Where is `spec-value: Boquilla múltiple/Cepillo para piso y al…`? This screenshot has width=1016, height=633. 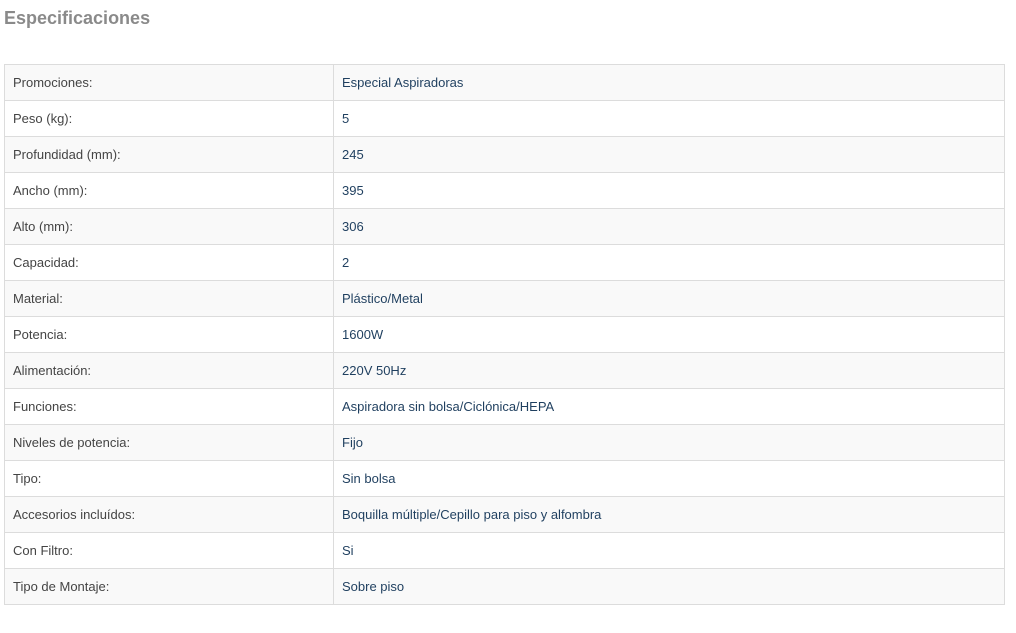
spec-value: Boquilla múltiple/Cepillo para piso y al… is located at coordinates (669, 514).